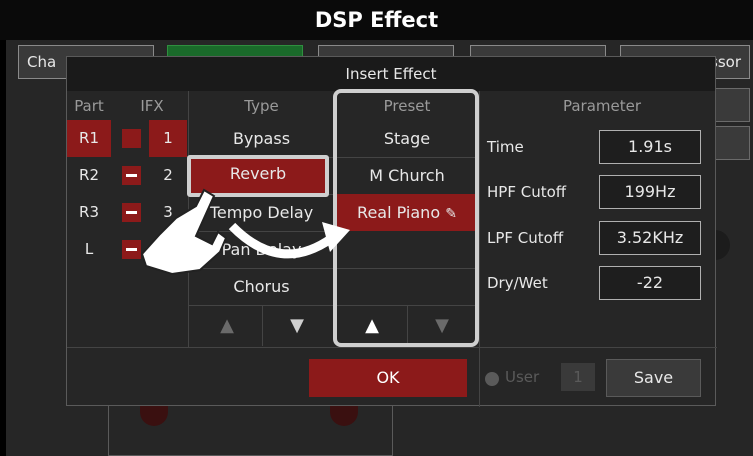  What do you see at coordinates (388, 378) in the screenshot?
I see `ok-button: OK` at bounding box center [388, 378].